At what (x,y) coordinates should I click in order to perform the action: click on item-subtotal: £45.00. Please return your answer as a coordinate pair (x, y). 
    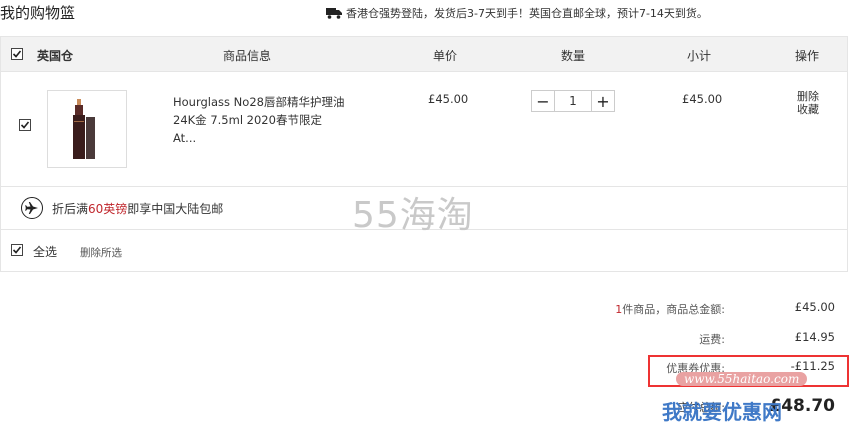
    Looking at the image, I should click on (702, 99).